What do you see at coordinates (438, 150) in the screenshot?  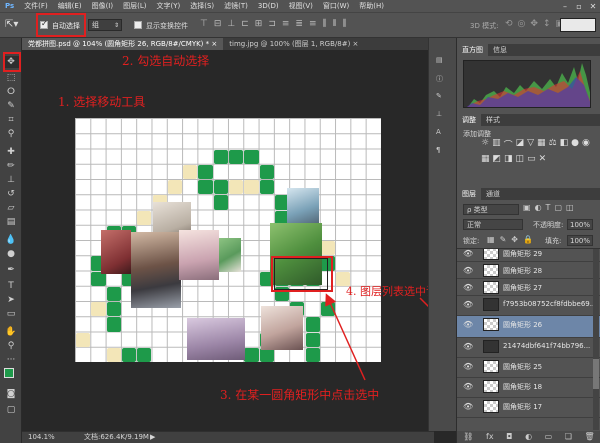 I see `paragraph-panel-icon: ¶` at bounding box center [438, 150].